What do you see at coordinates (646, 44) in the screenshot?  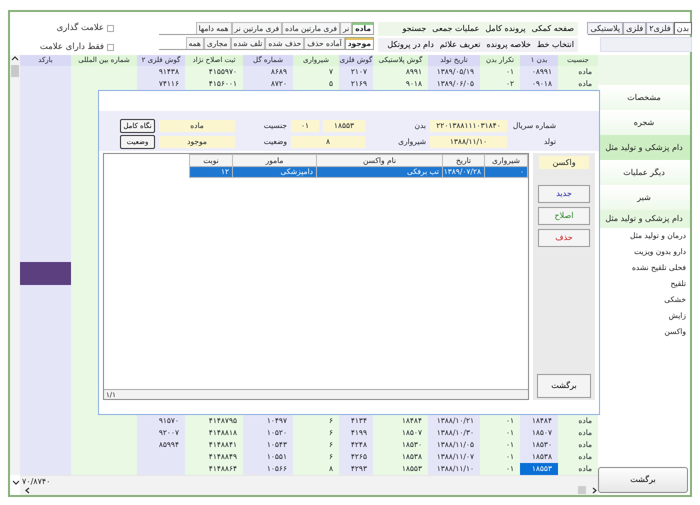 I see `search-field` at bounding box center [646, 44].